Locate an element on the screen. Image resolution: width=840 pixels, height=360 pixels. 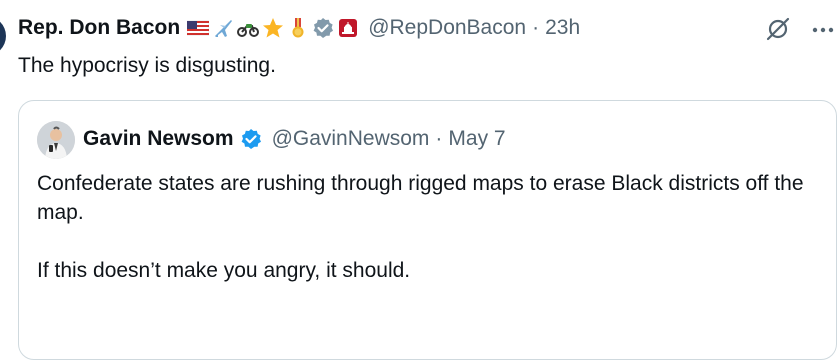
person-avatar-icon is located at coordinates (56, 140).